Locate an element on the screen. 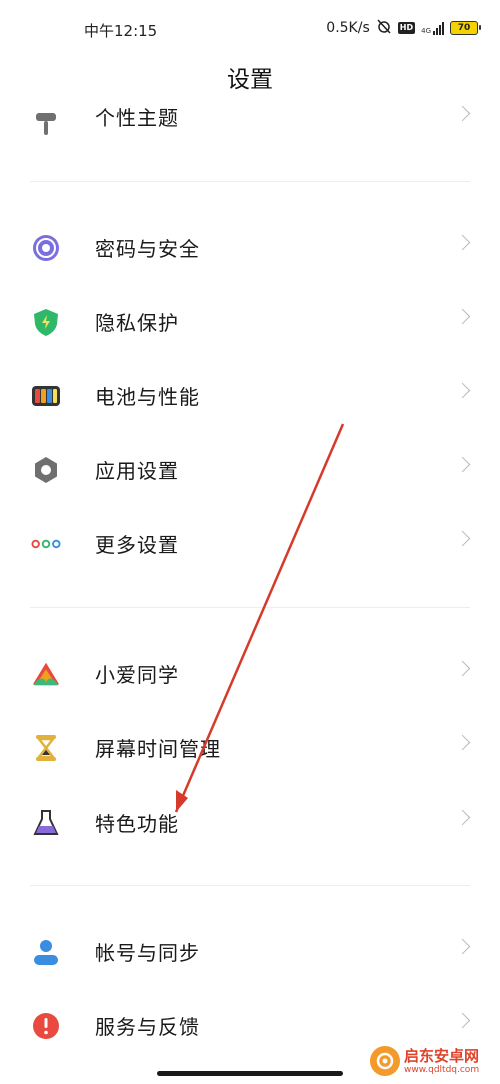 This screenshot has width=500, height=1084. signal-icon: 4G is located at coordinates (432, 28).